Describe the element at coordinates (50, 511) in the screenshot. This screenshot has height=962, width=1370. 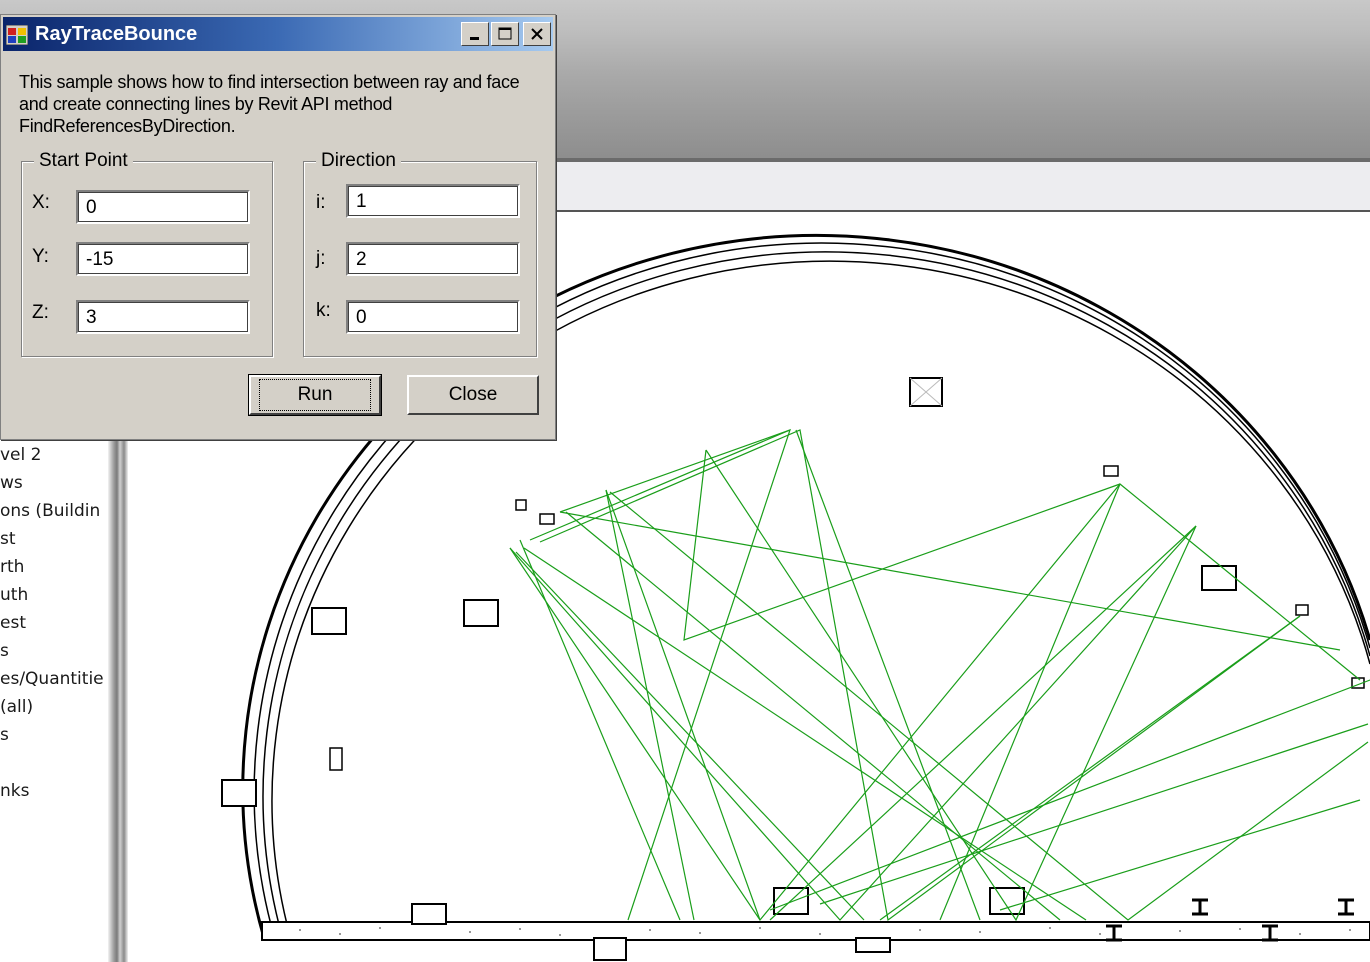
I see `project-browser-item: ons (Buildin` at that location.